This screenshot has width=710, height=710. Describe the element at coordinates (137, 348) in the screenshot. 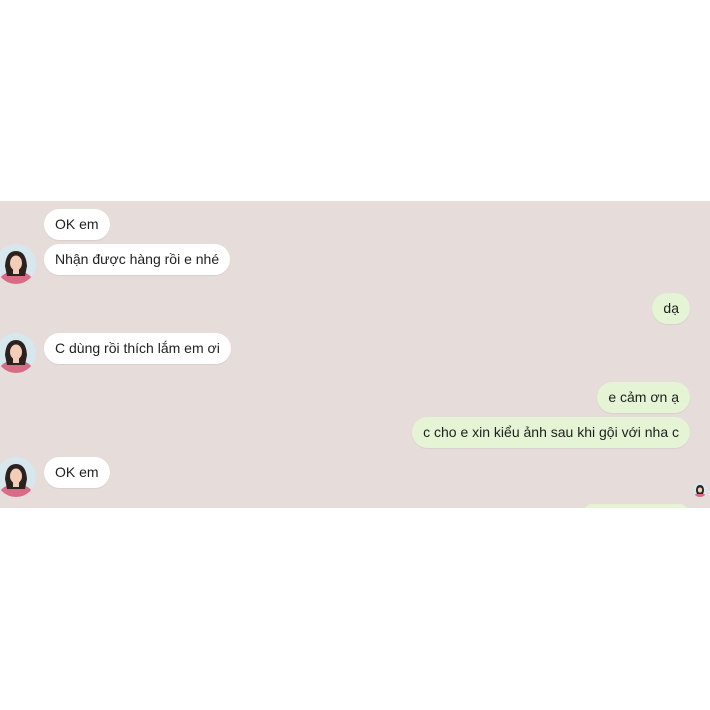

I see `incoming-message-bubble: C dùng rồi thích lắm em ơi` at that location.